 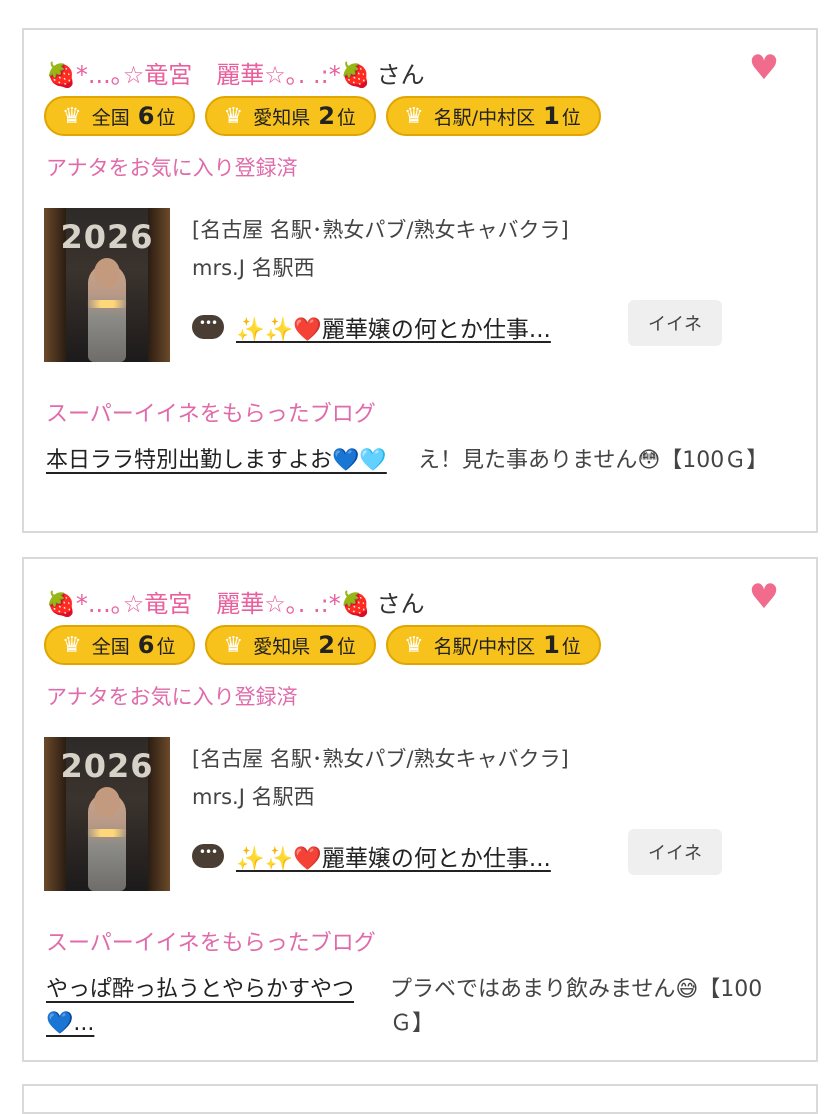 I want to click on girl-card-partial, so click(x=420, y=1099).